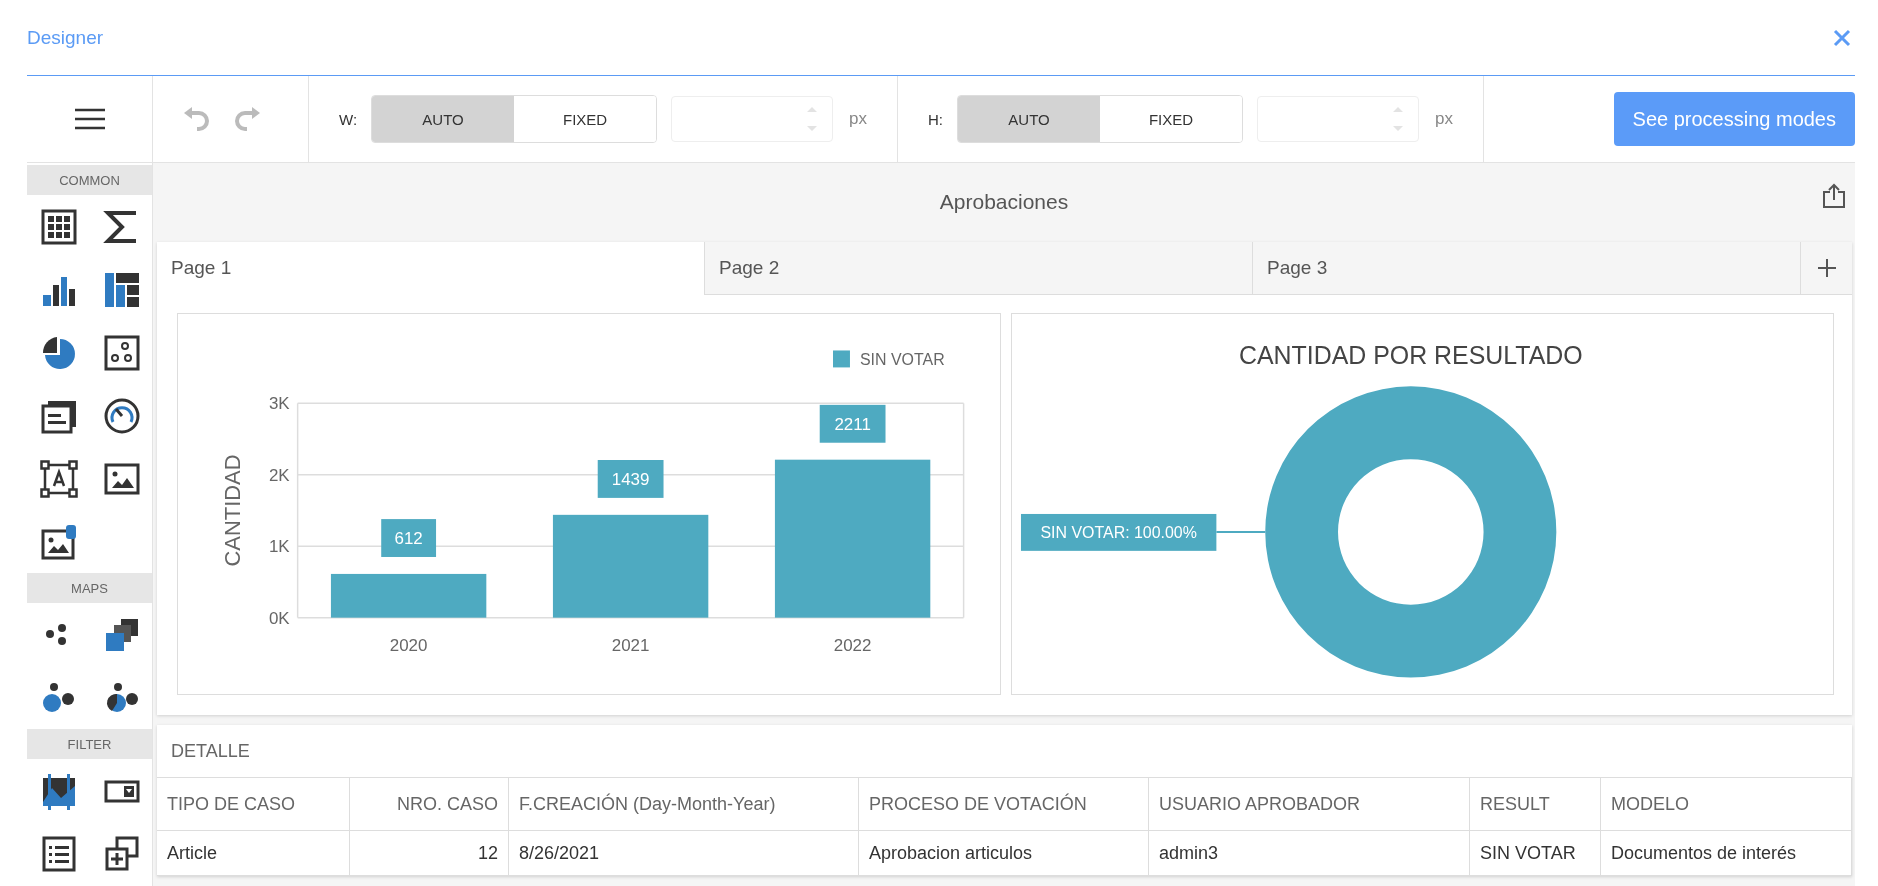 This screenshot has height=886, width=1878. I want to click on legend-label: SIN VOTAR, so click(902, 360).